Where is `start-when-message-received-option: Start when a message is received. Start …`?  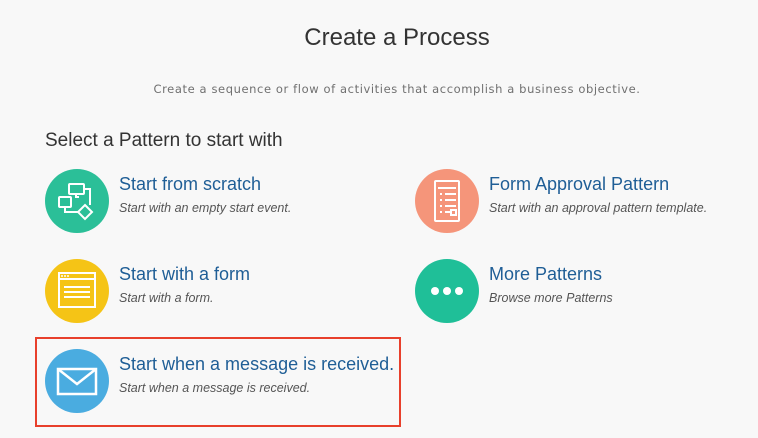
start-when-message-received-option: Start when a message is received. Start … is located at coordinates (220, 381).